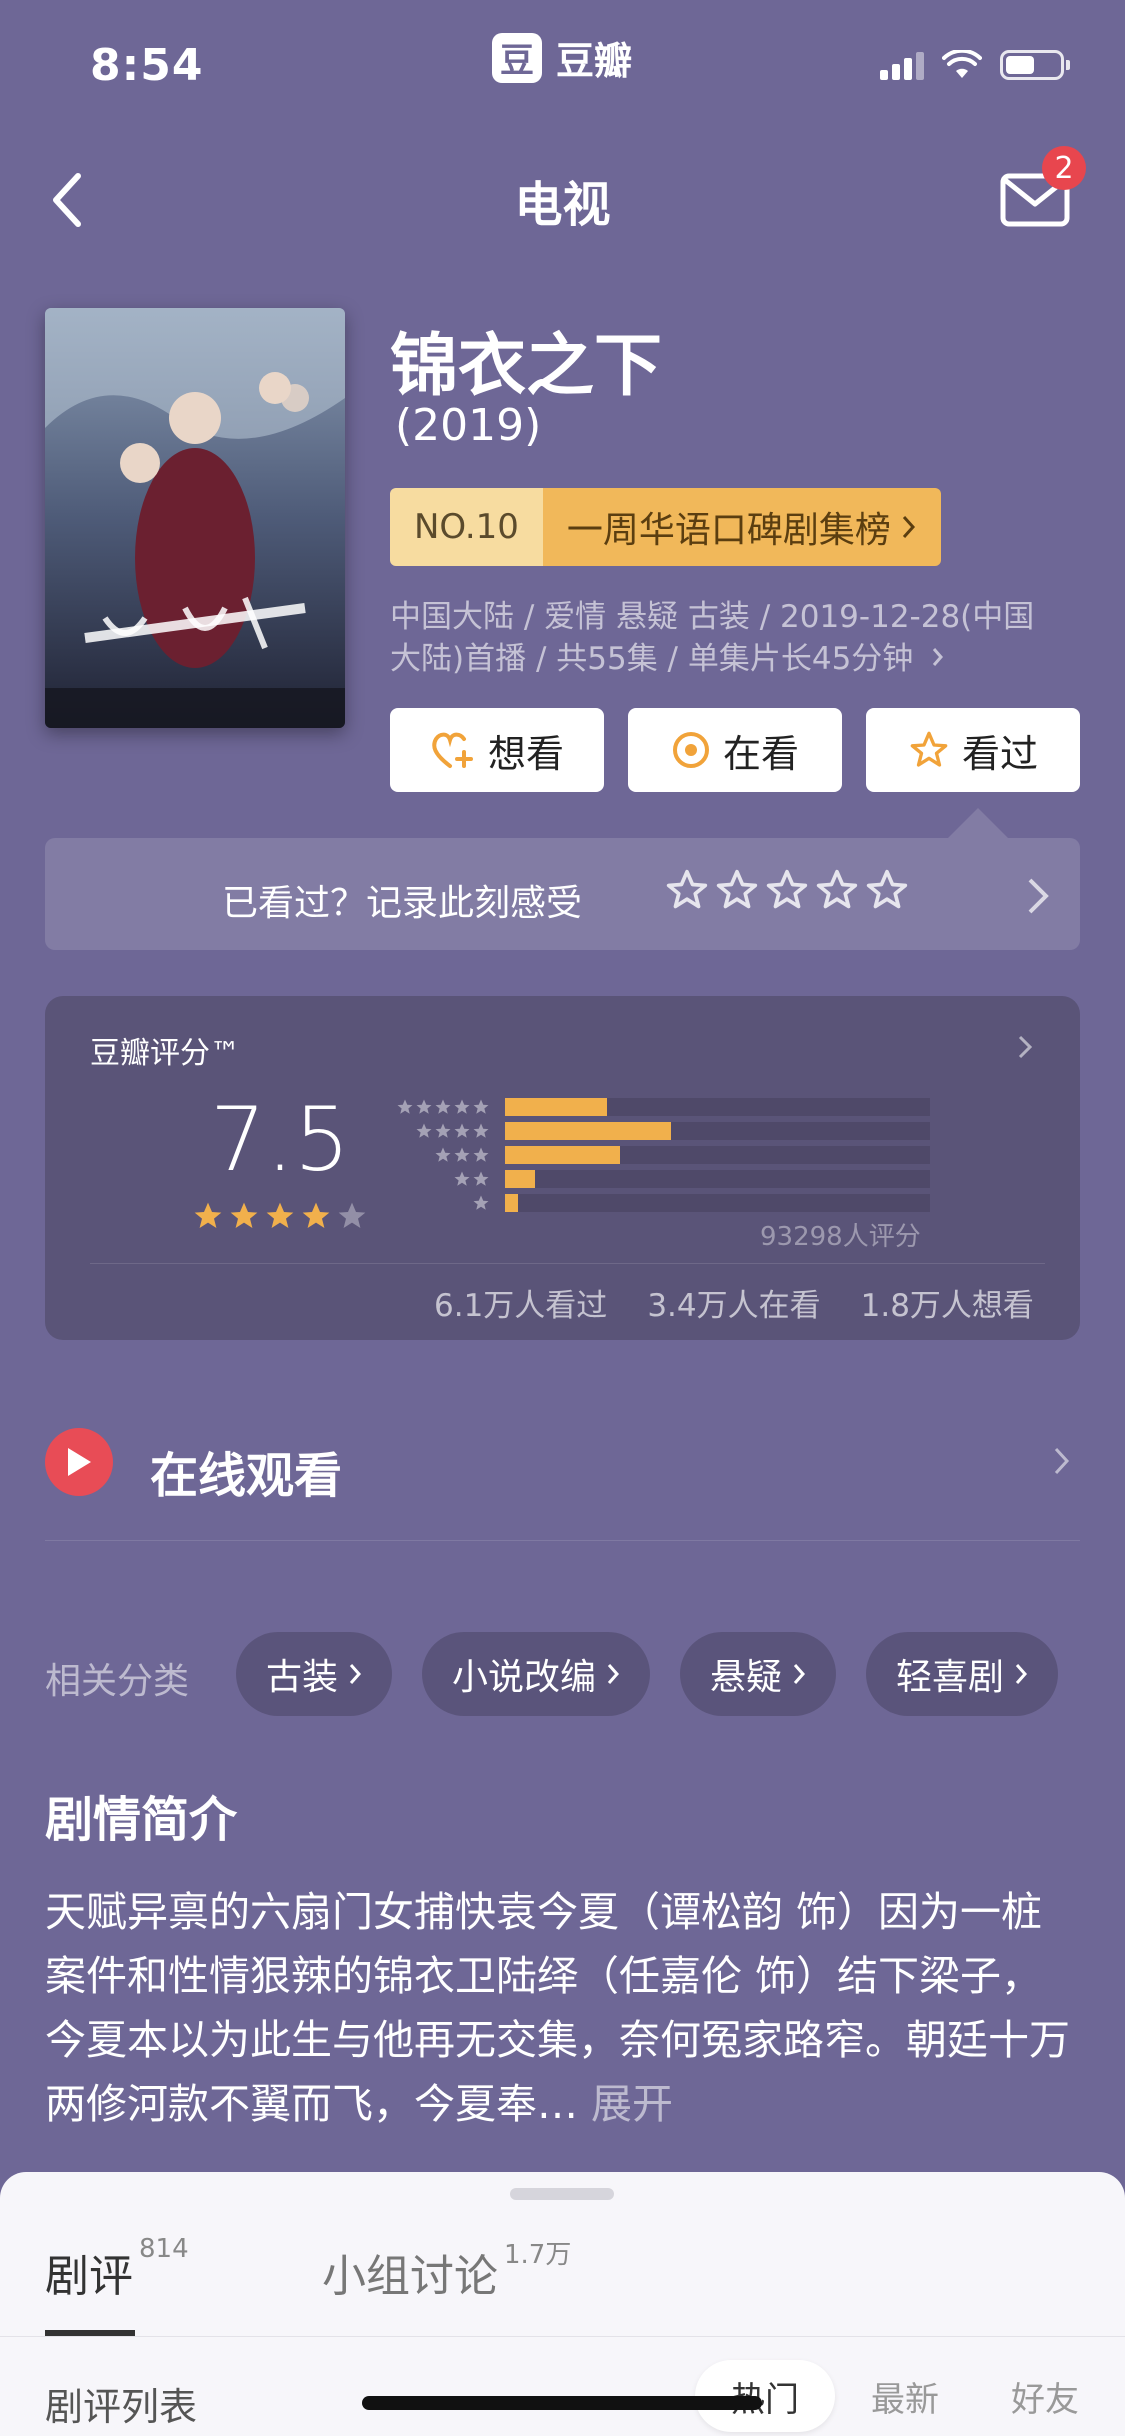  Describe the element at coordinates (655, 1179) in the screenshot. I see `rating-bar-2-star` at that location.